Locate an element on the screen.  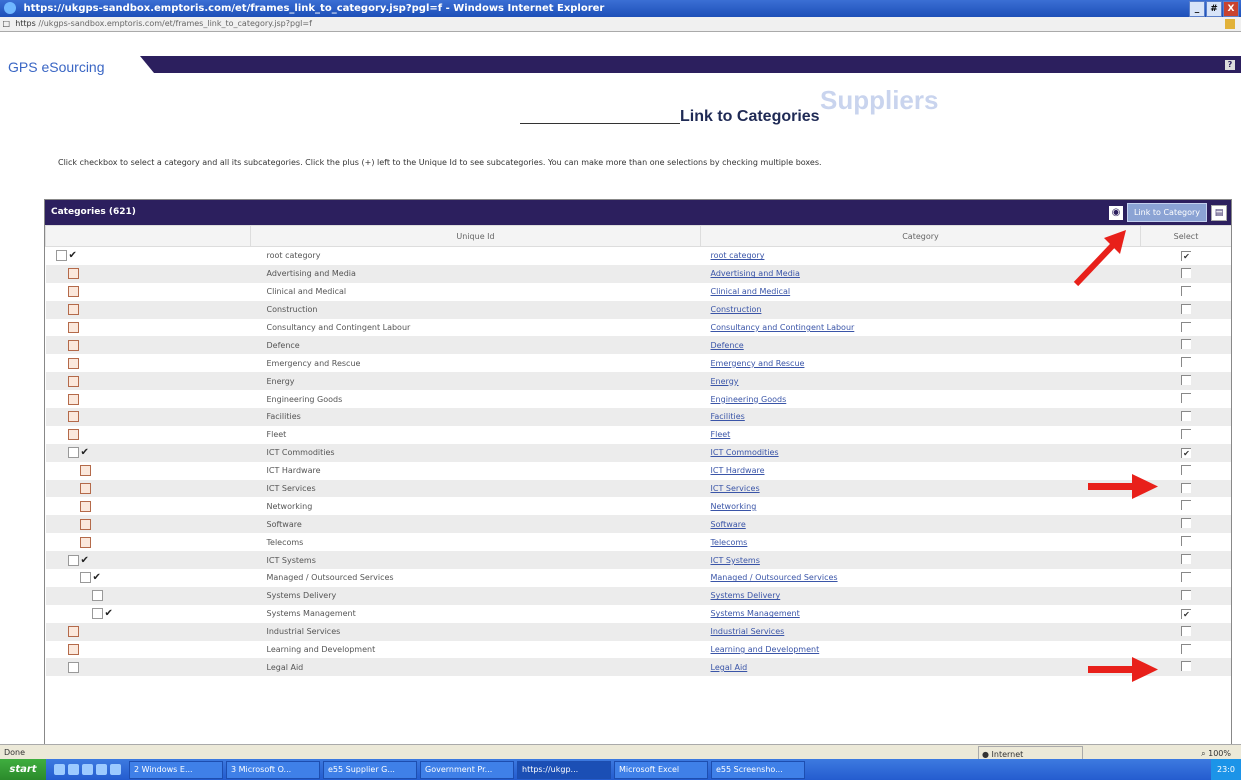
category-link: root category is located at coordinates (738, 255).